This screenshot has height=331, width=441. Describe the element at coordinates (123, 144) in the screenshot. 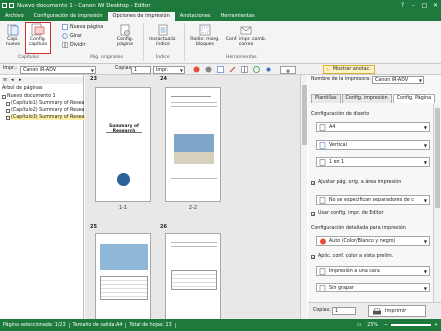

I see `page-thumbnail: Summary of Research` at that location.